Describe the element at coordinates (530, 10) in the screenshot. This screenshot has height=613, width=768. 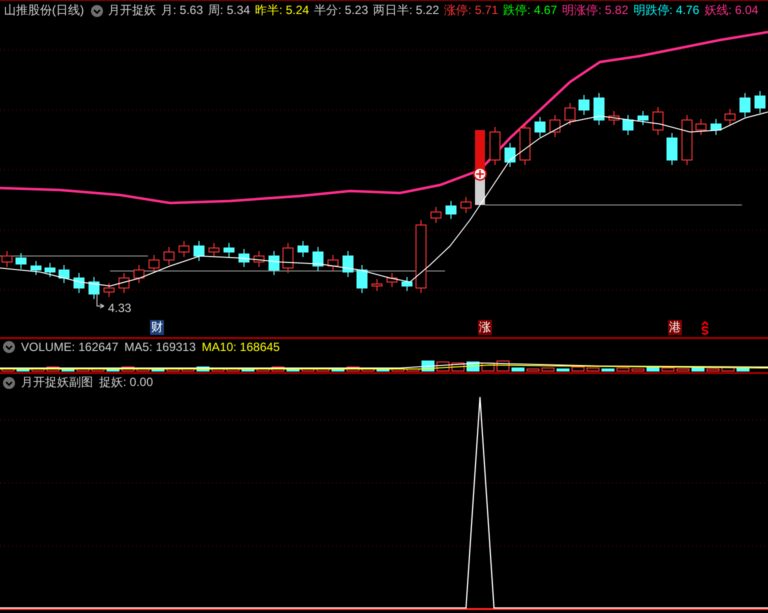
I see `indicator-value: 跌停: 4.67` at that location.